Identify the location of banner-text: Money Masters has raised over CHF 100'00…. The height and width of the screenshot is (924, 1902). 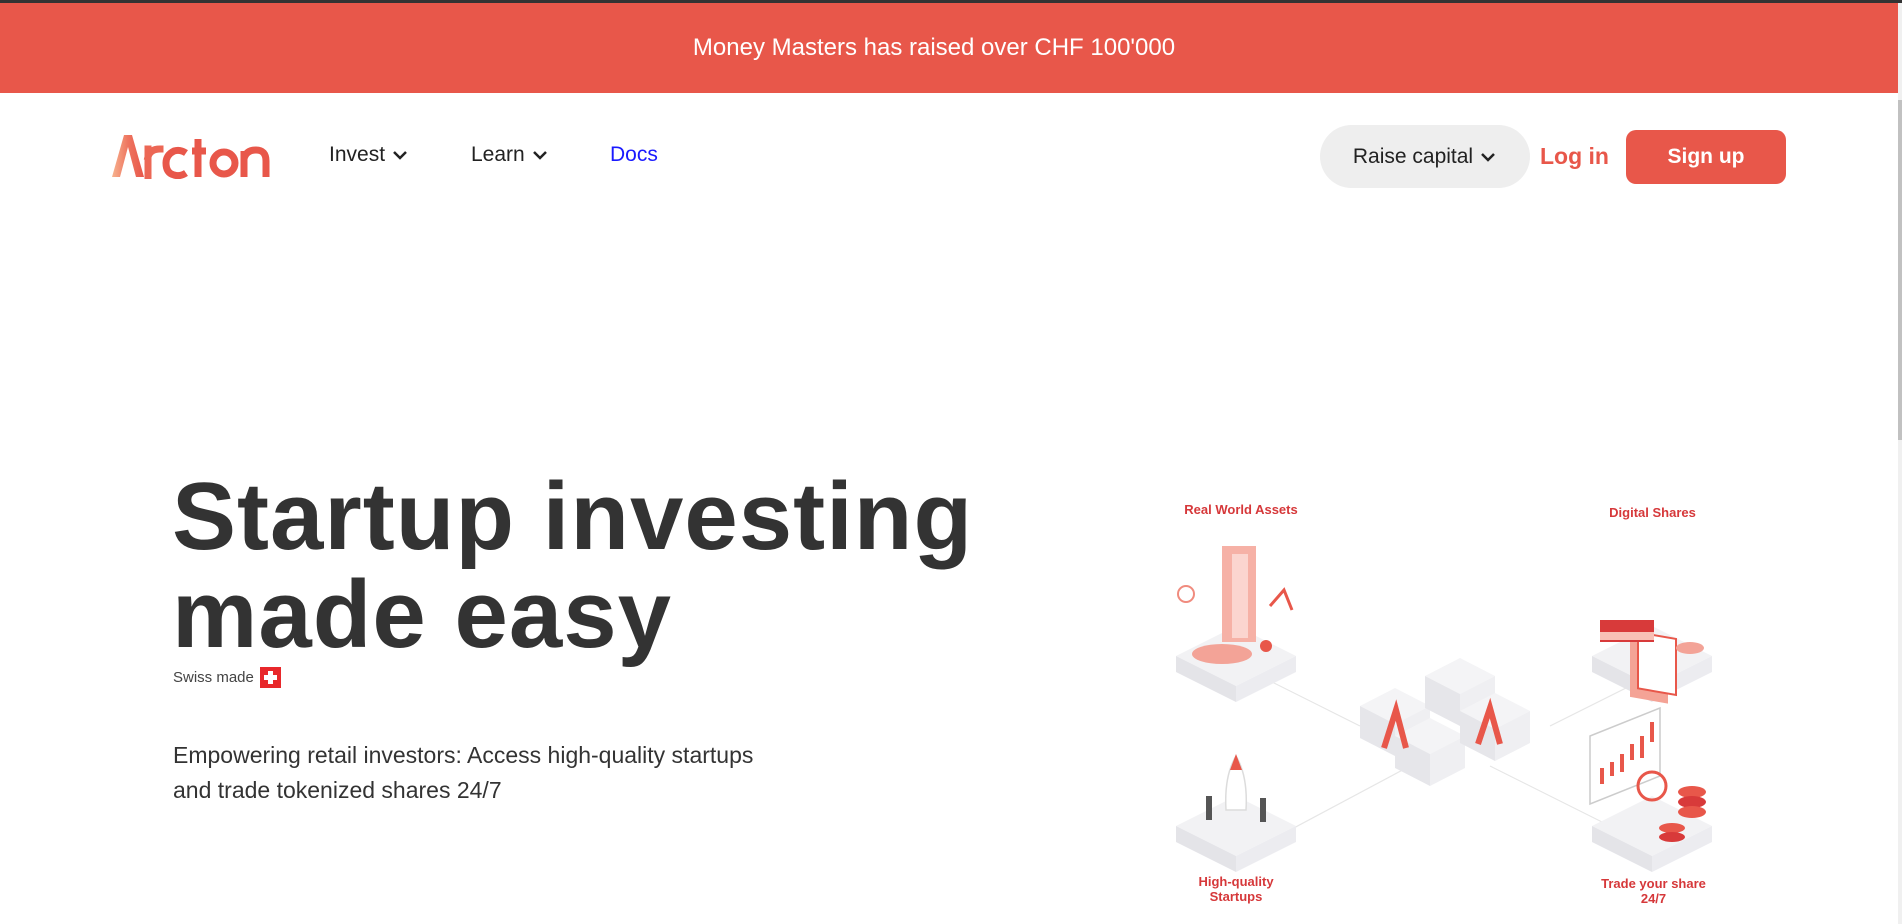
(934, 47).